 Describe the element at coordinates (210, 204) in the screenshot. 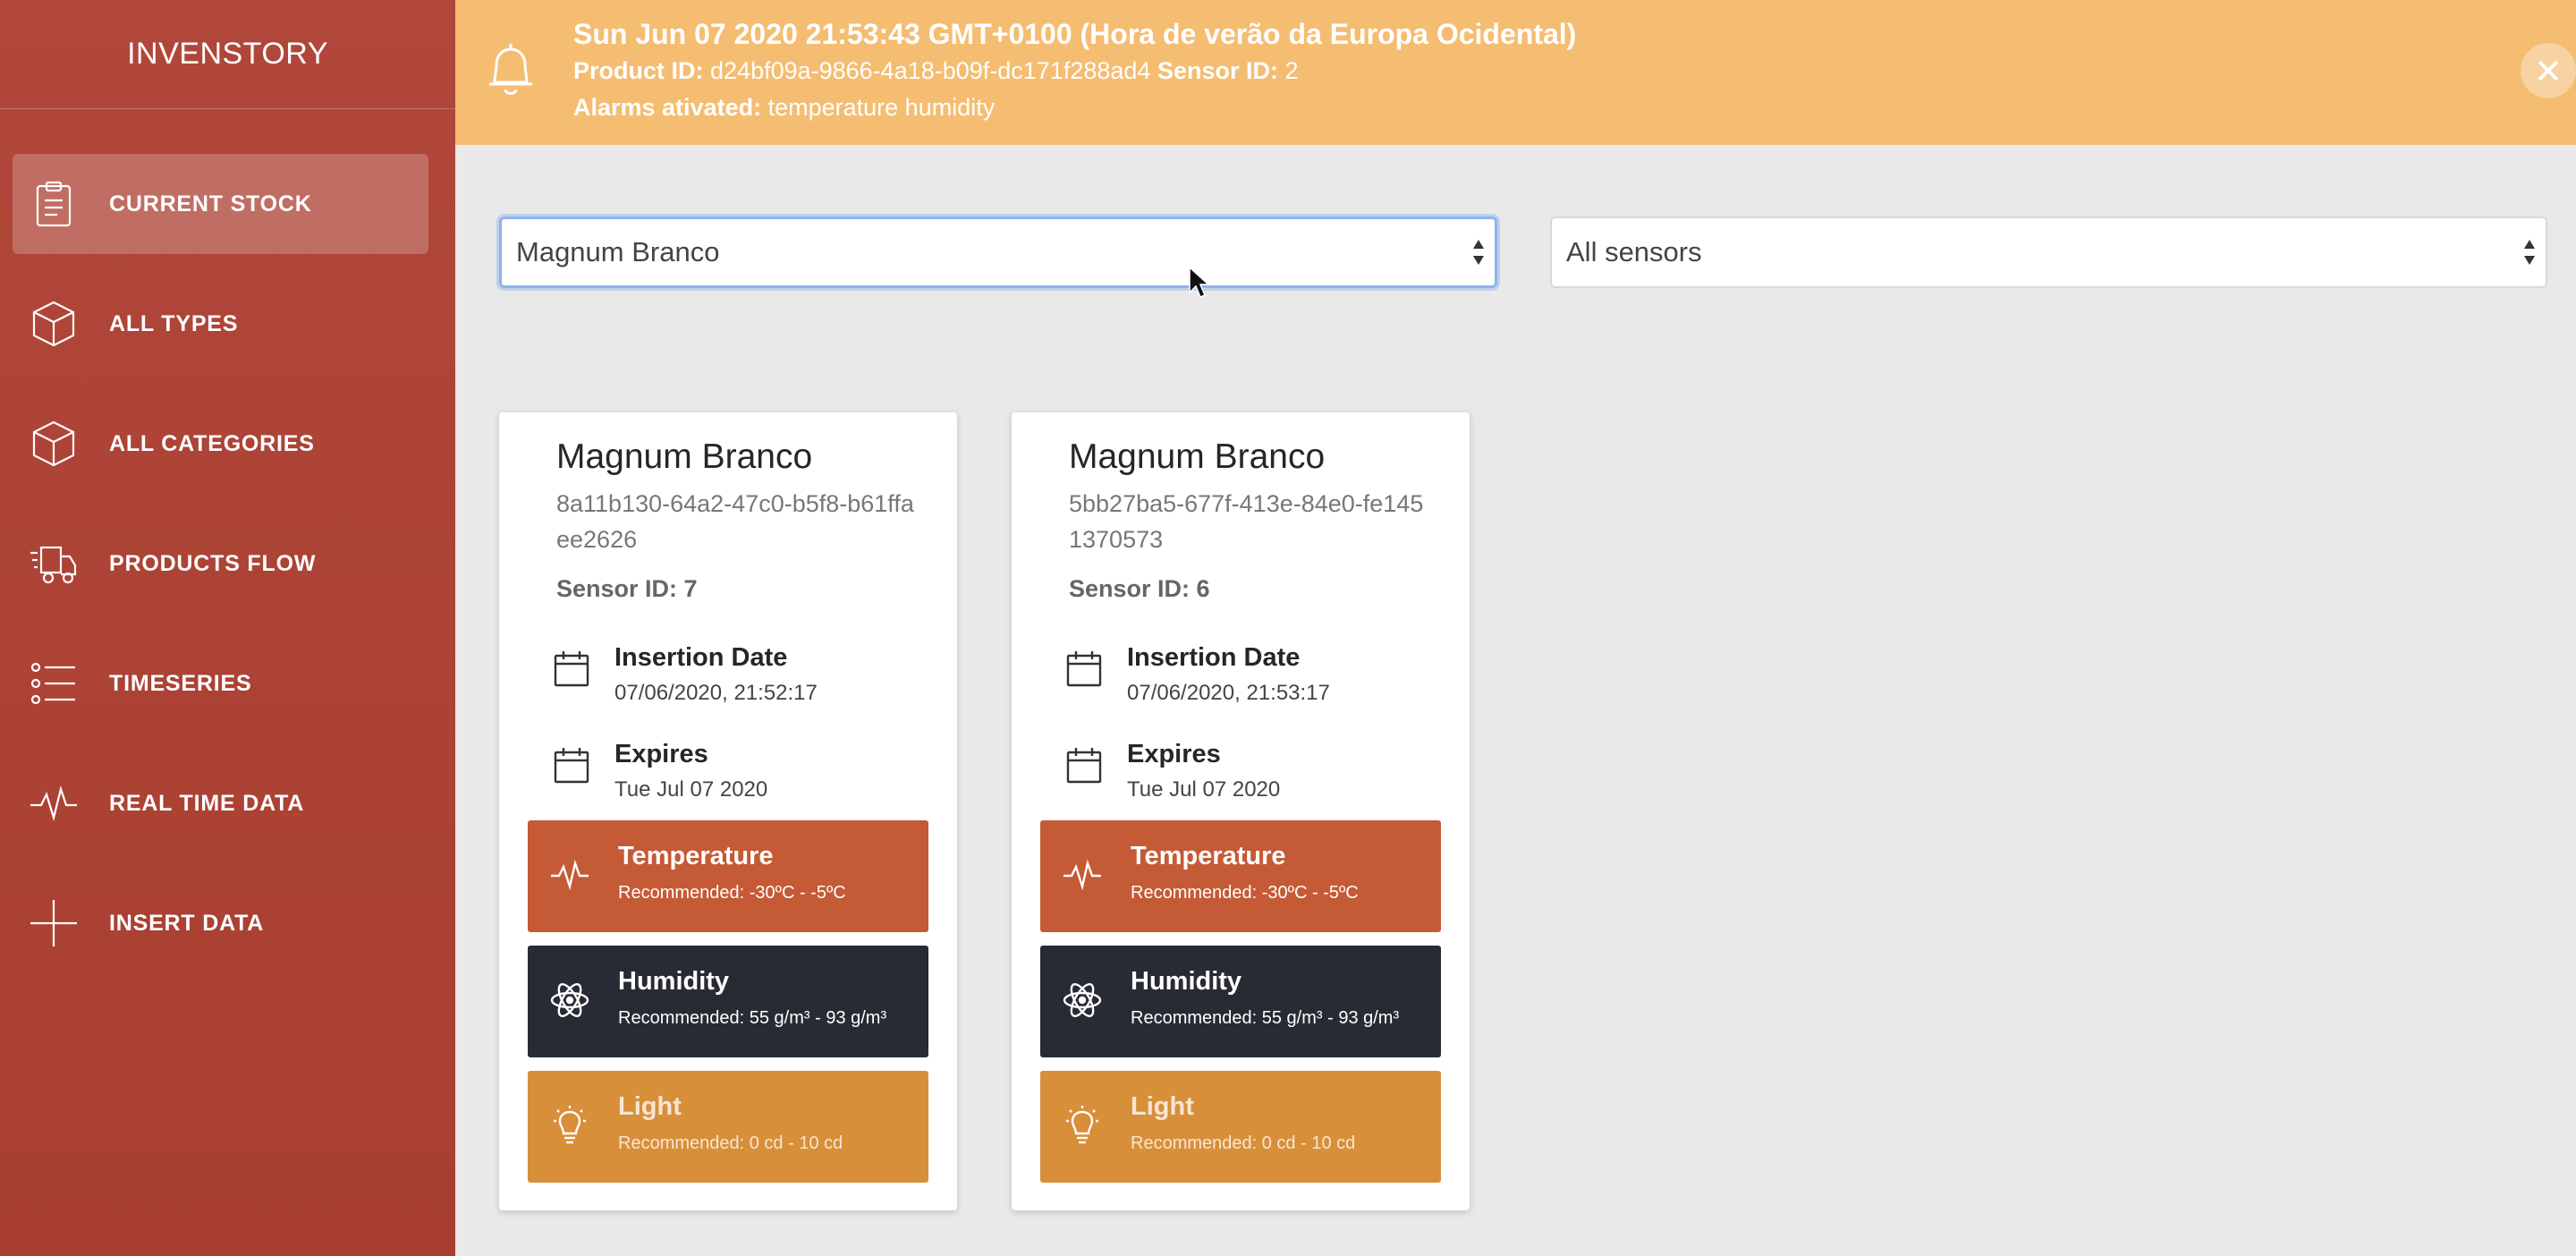

I see `sidebar-item-label: CURRENT STOCK` at that location.